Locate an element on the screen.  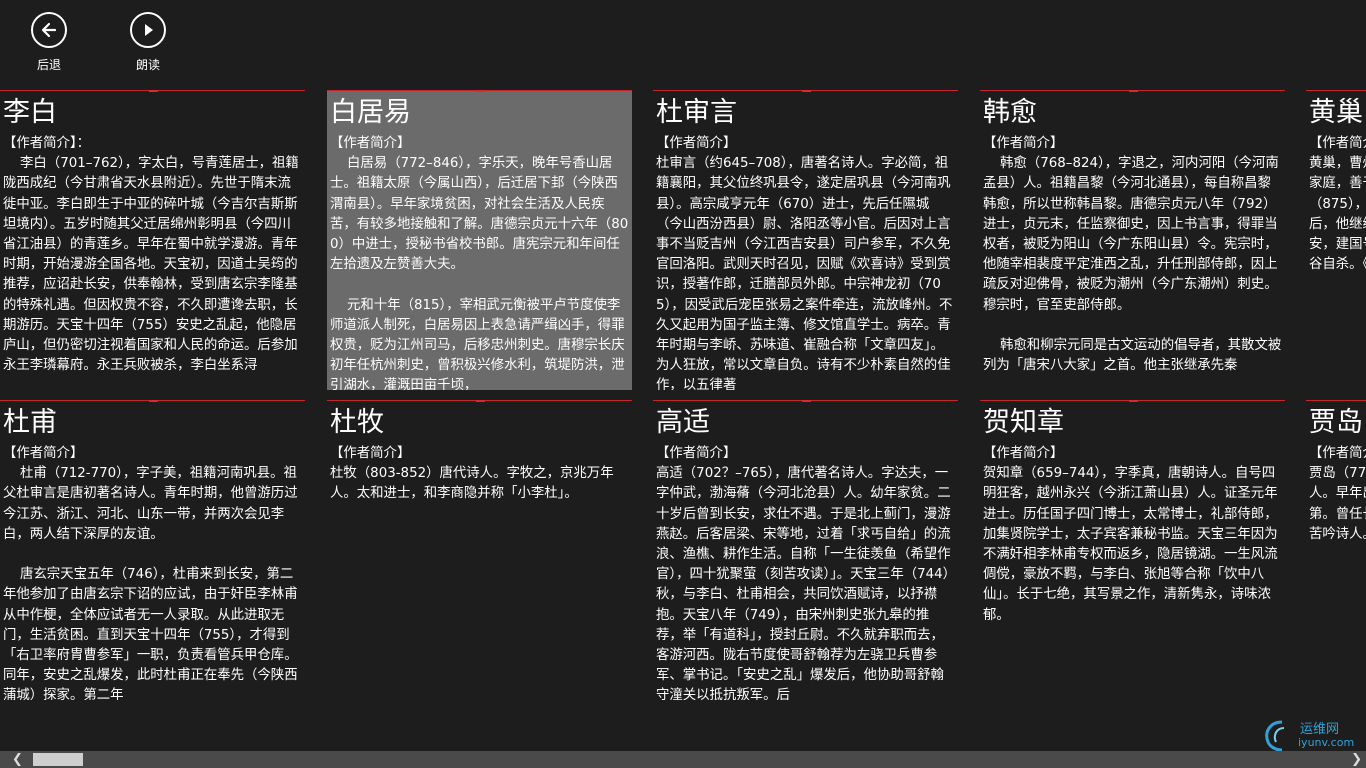
scroll-thumb is located at coordinates (58, 759).